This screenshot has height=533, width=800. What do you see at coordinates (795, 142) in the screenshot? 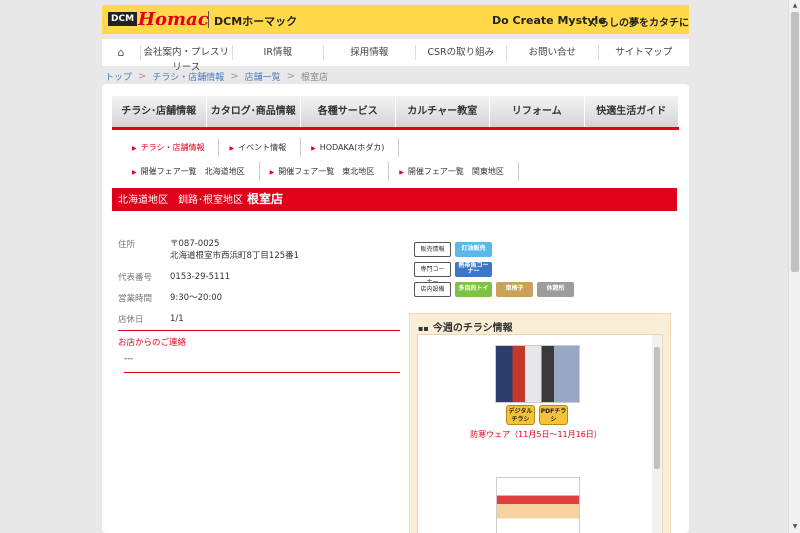
I see `scrollbar-thumb` at bounding box center [795, 142].